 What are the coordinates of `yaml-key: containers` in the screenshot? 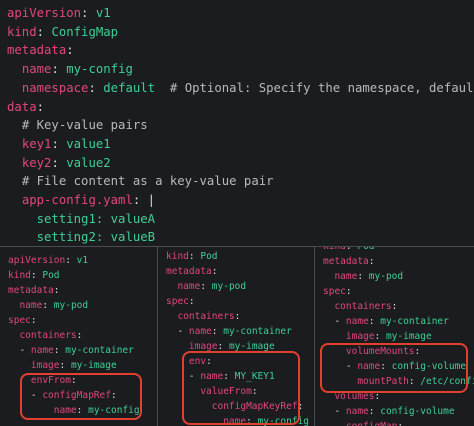 It's located at (363, 306).